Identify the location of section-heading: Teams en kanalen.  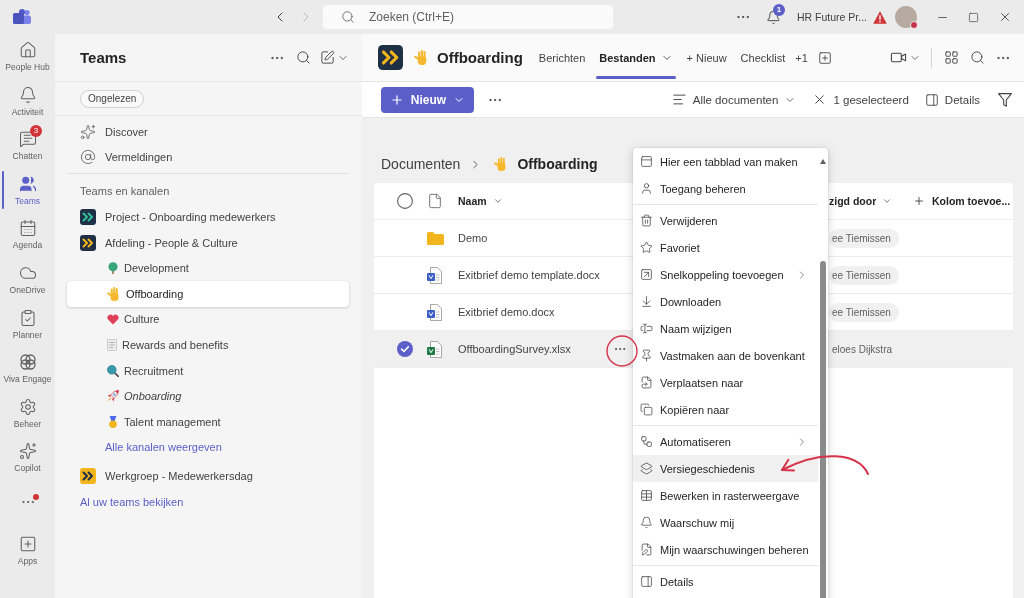
(125, 191).